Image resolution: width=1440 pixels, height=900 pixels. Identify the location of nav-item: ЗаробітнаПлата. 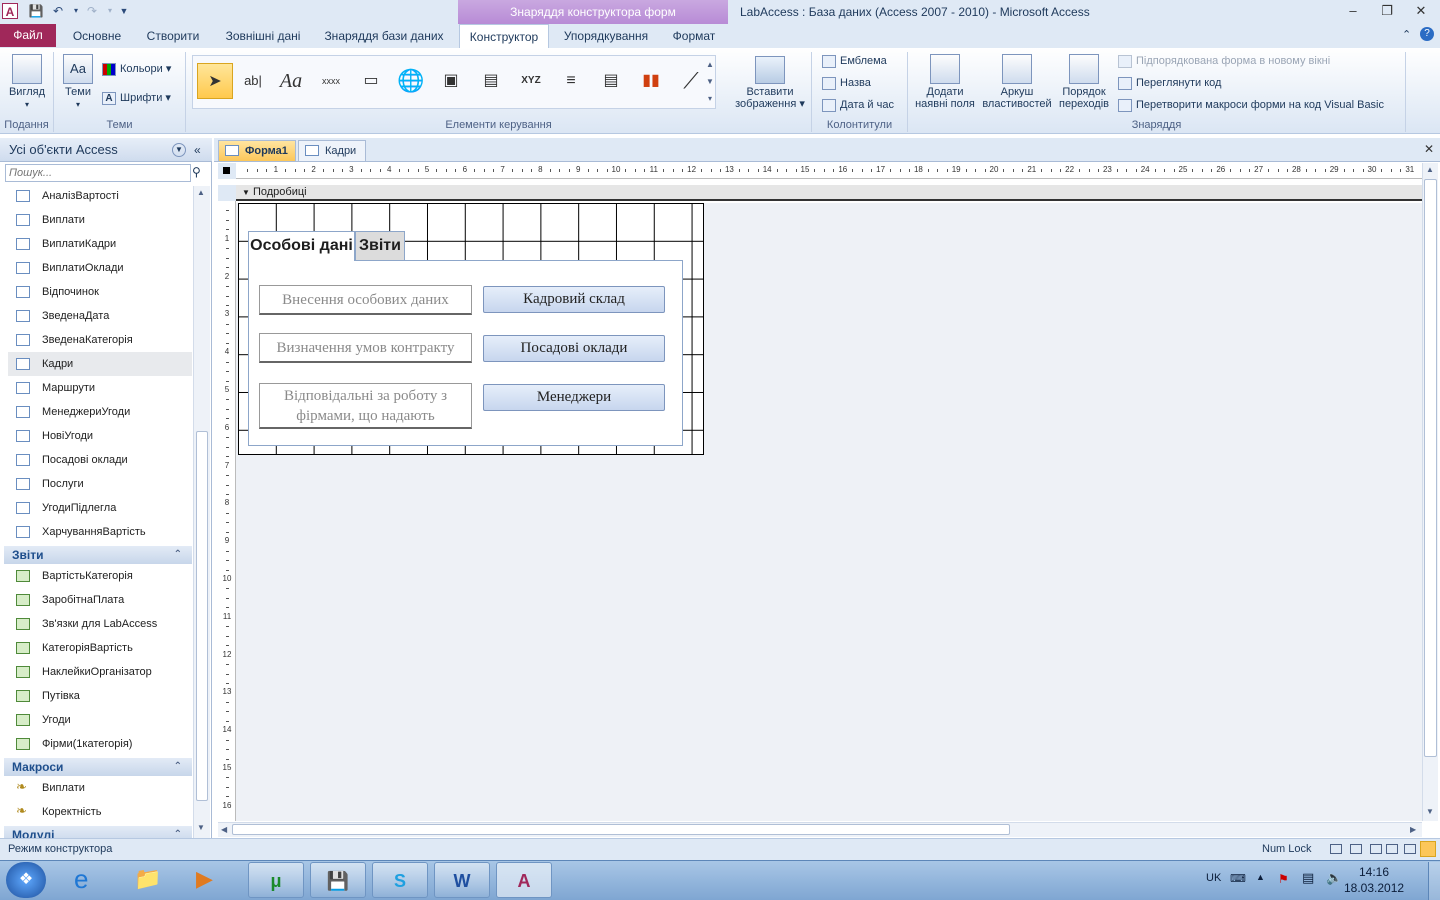
(100, 600).